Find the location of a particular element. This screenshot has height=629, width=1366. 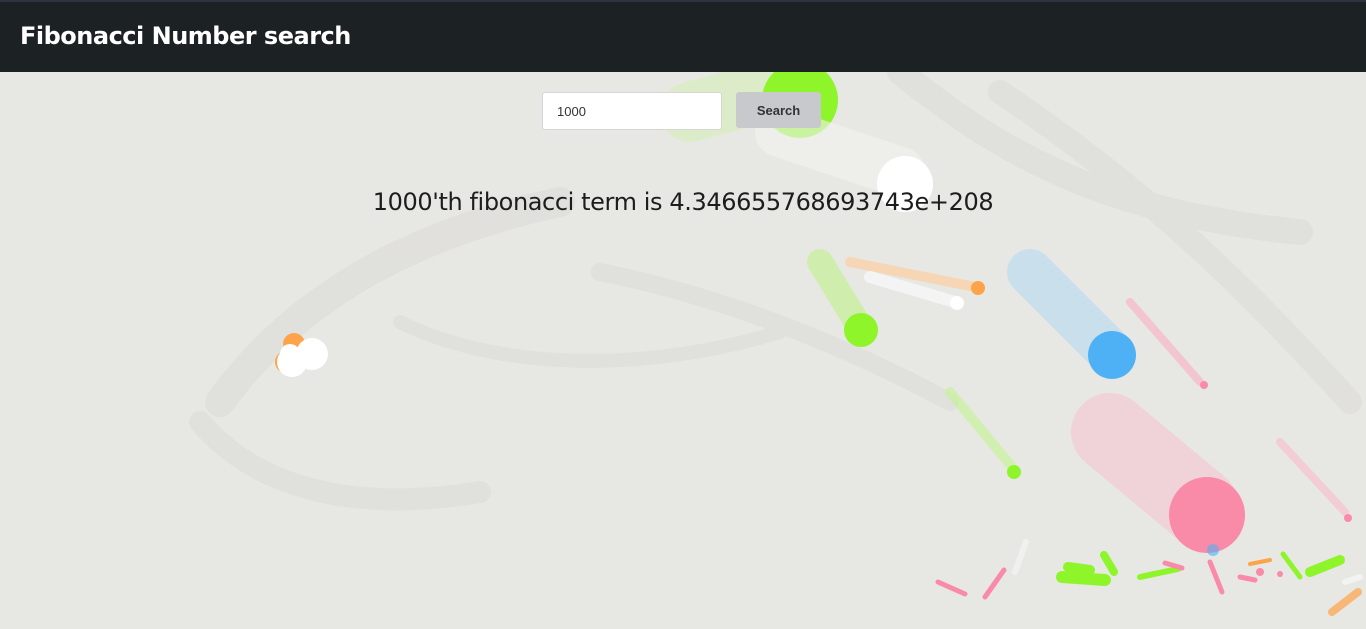

app-title: Fibonacci Number search is located at coordinates (185, 36).